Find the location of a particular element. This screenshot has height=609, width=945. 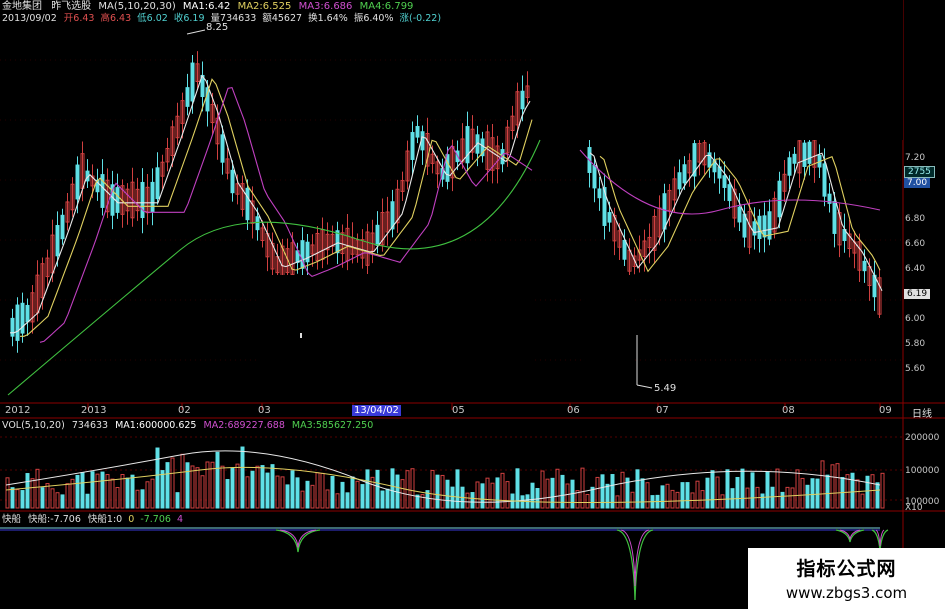

stock-name: 金地集团 is located at coordinates (22, 6).